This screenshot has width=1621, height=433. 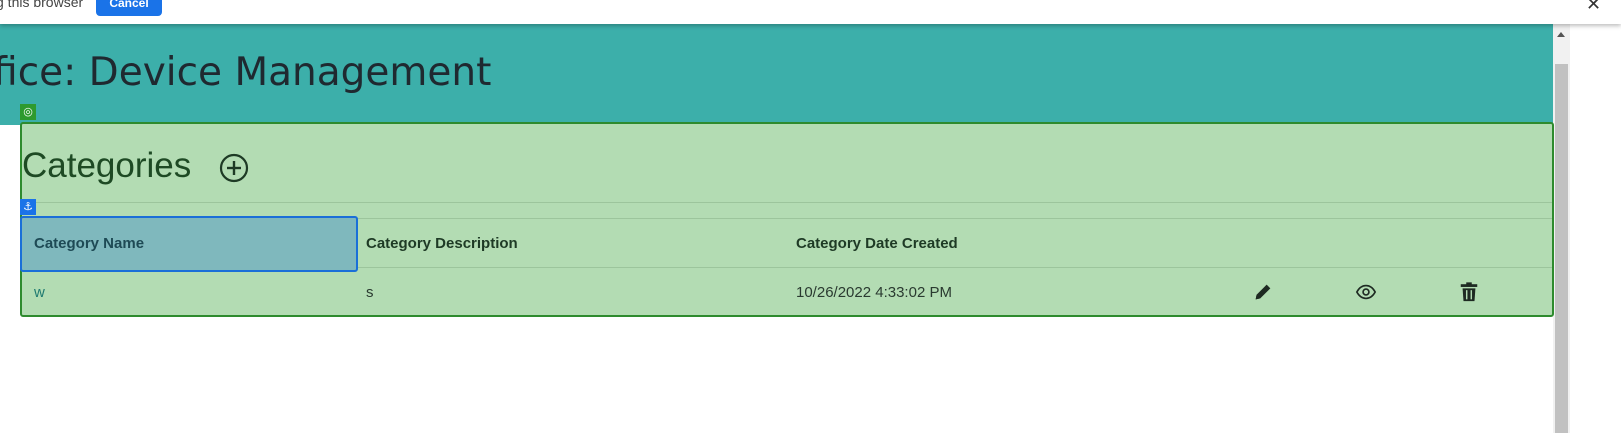 What do you see at coordinates (42, 5) in the screenshot?
I see `notification-text: g this browser` at bounding box center [42, 5].